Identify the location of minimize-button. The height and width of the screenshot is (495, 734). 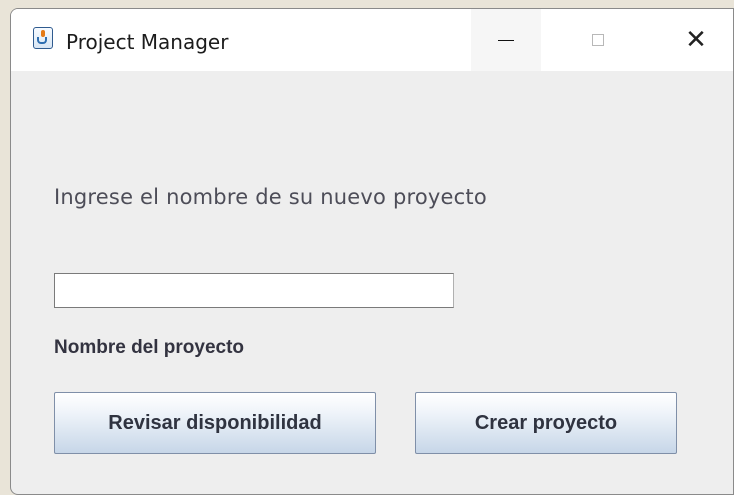
(506, 40).